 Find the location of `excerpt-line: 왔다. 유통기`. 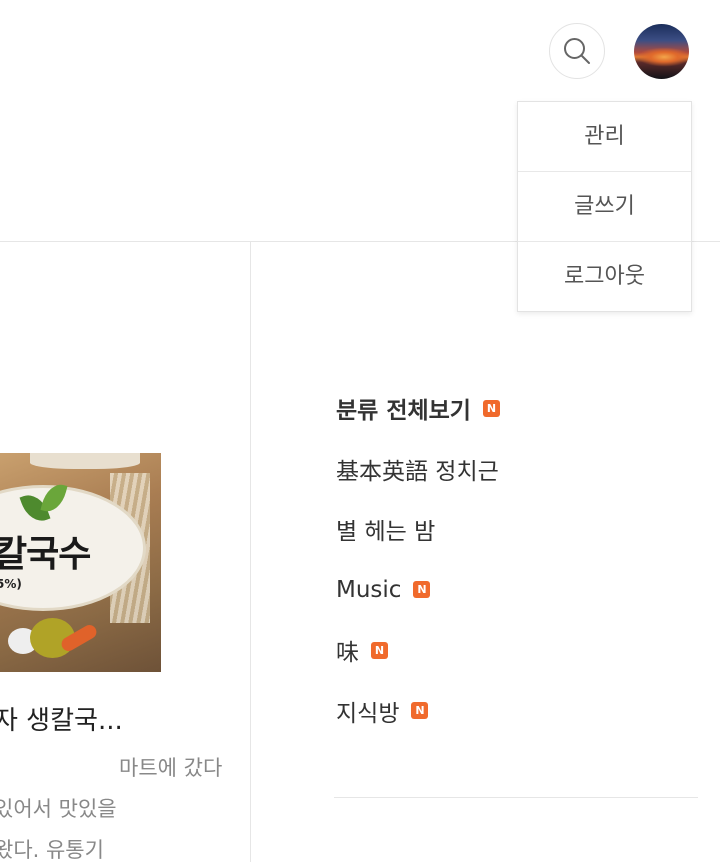

excerpt-line: 왔다. 유통기 is located at coordinates (52, 850).